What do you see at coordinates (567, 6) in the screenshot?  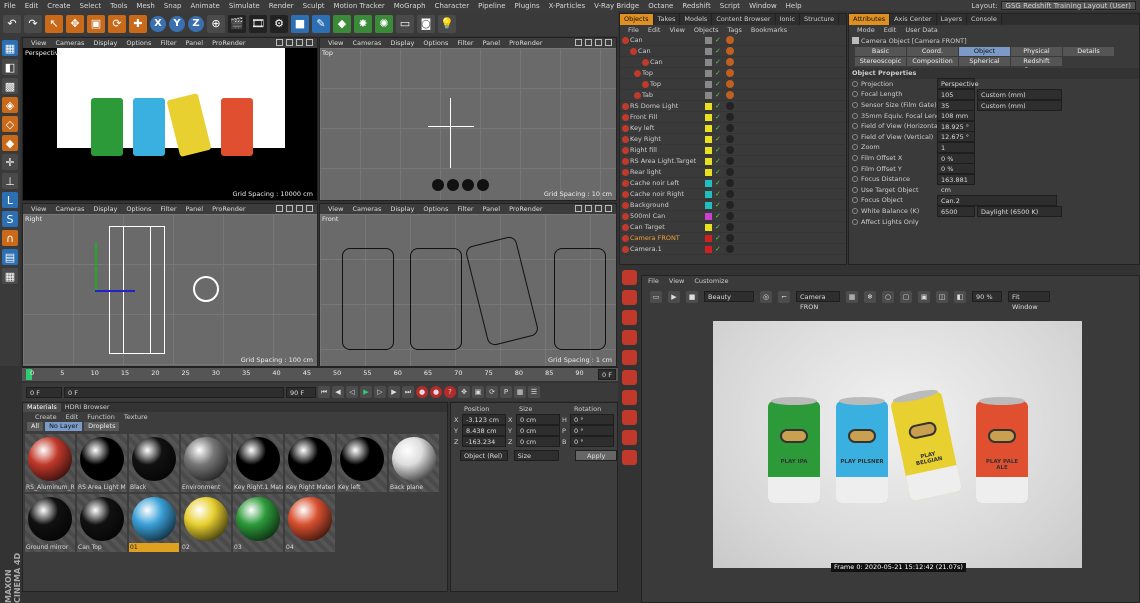 I see `menu-x-particles: X-Particles` at bounding box center [567, 6].